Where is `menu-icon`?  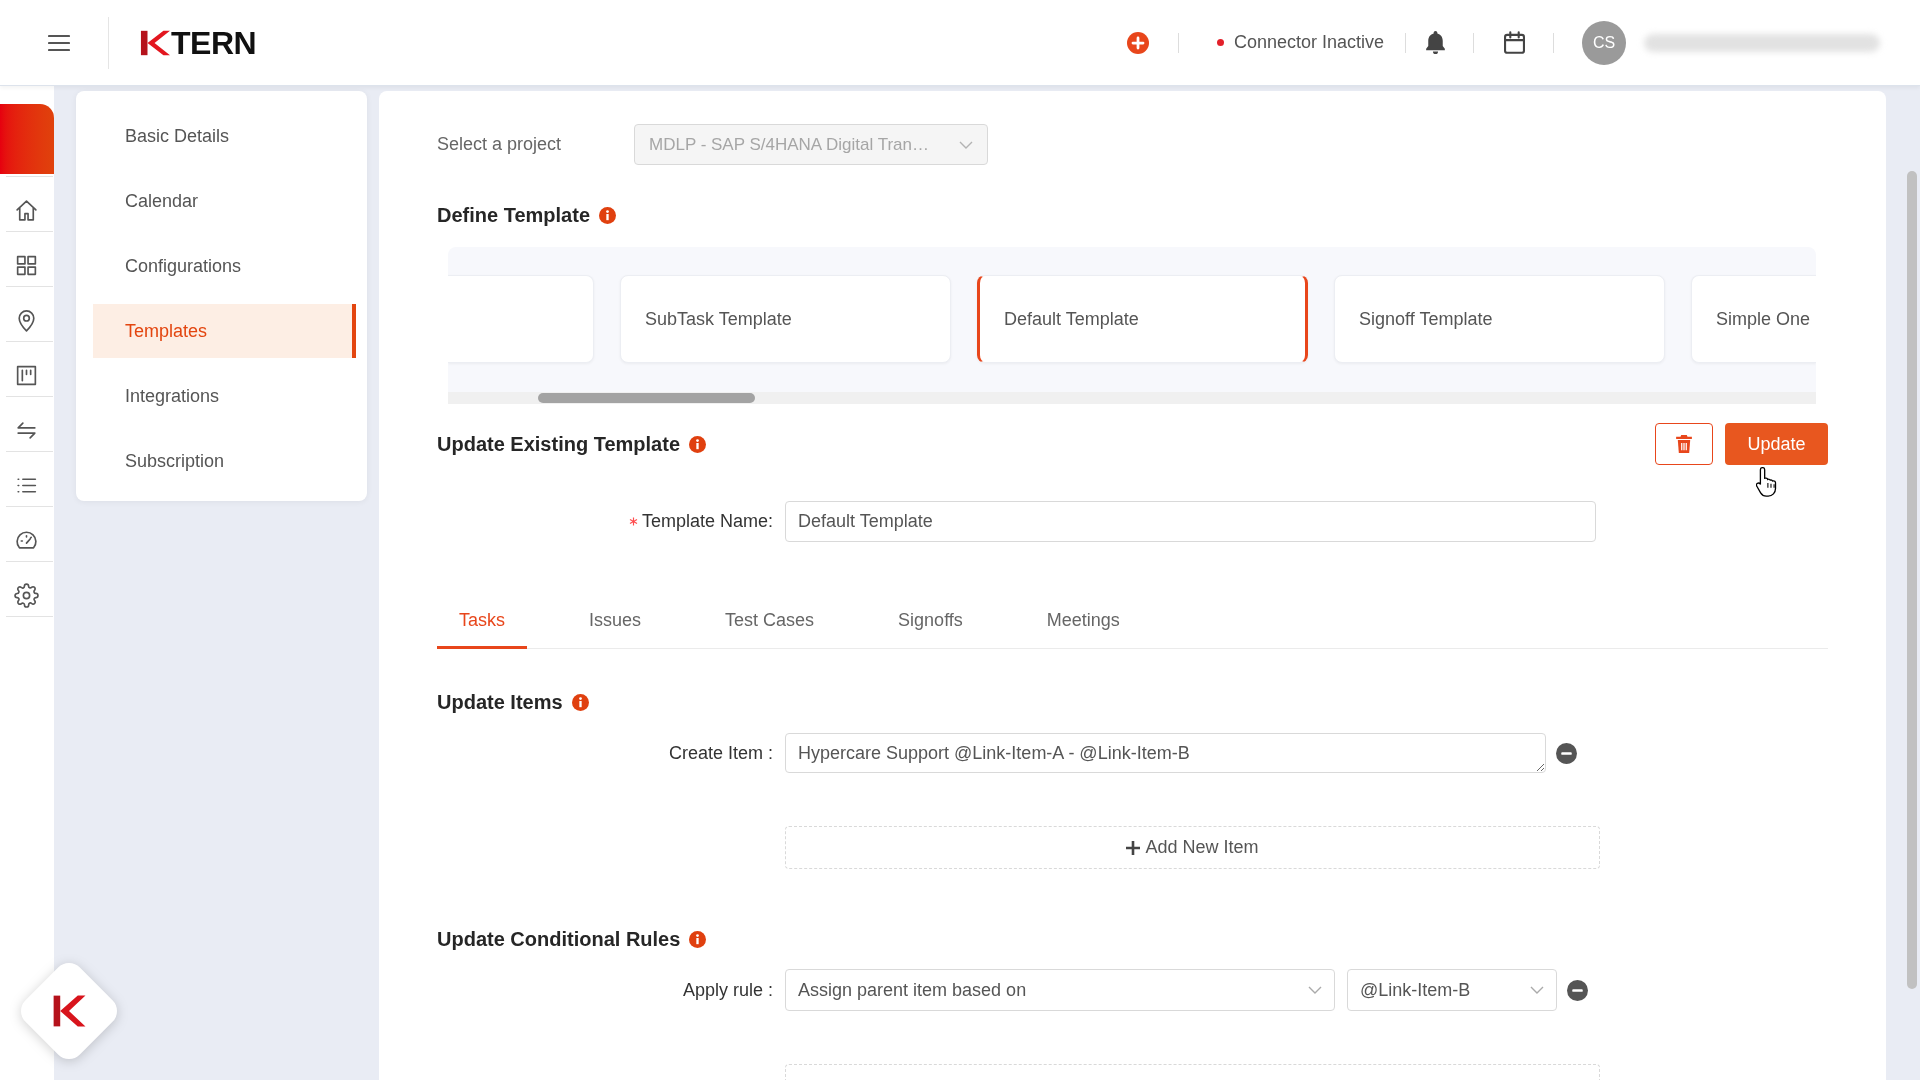 menu-icon is located at coordinates (59, 42).